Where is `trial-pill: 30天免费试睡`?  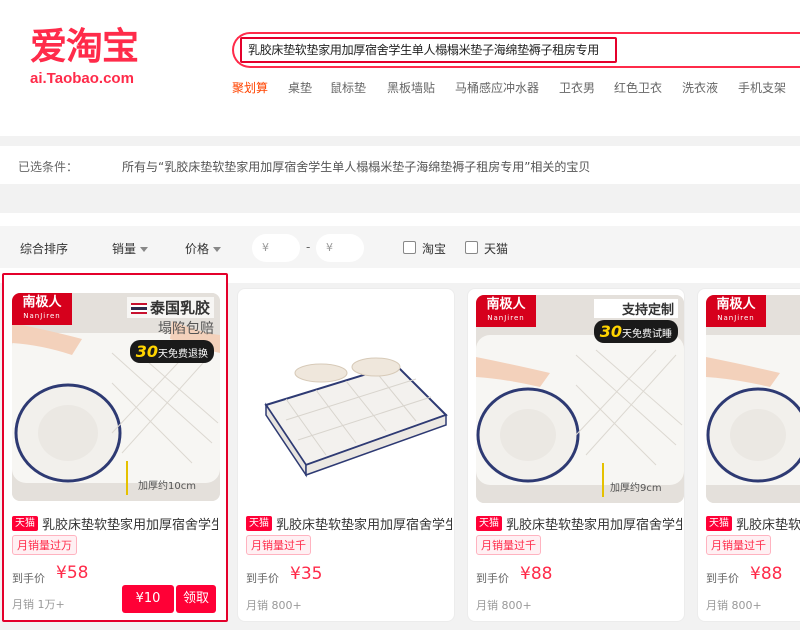 trial-pill: 30天免费试睡 is located at coordinates (635, 331).